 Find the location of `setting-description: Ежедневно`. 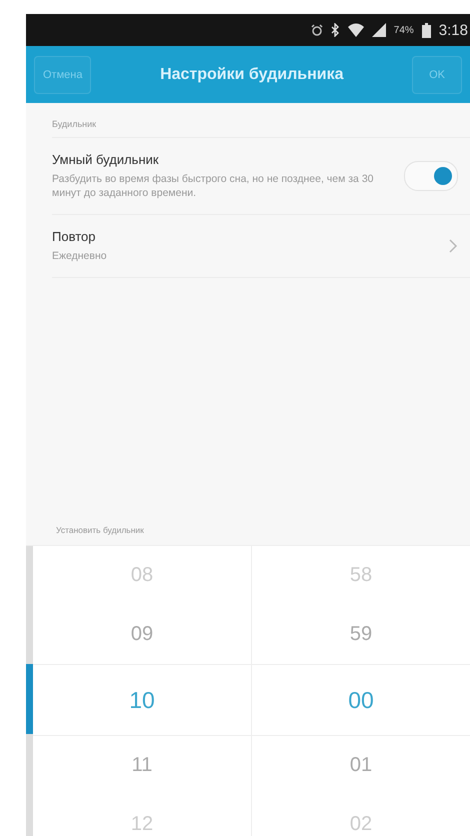

setting-description: Ежедневно is located at coordinates (80, 256).